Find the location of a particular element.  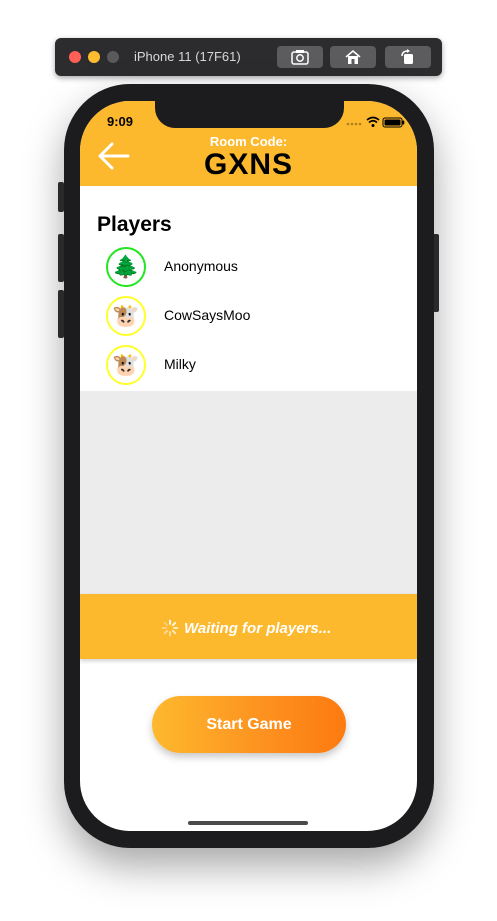

rotate-button is located at coordinates (408, 57).